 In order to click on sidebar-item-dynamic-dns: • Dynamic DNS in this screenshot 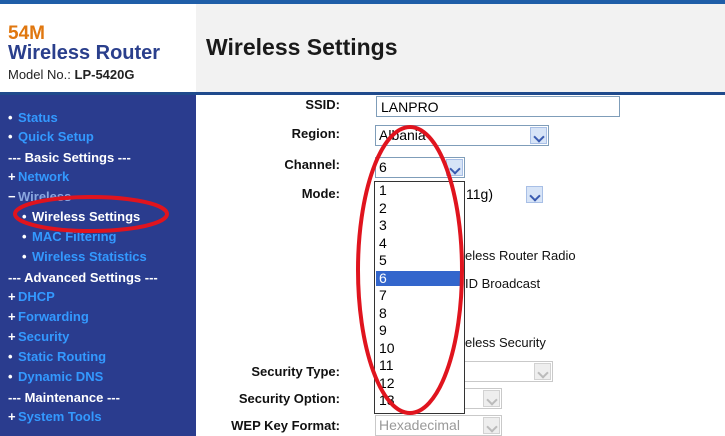, I will do `click(55, 376)`.